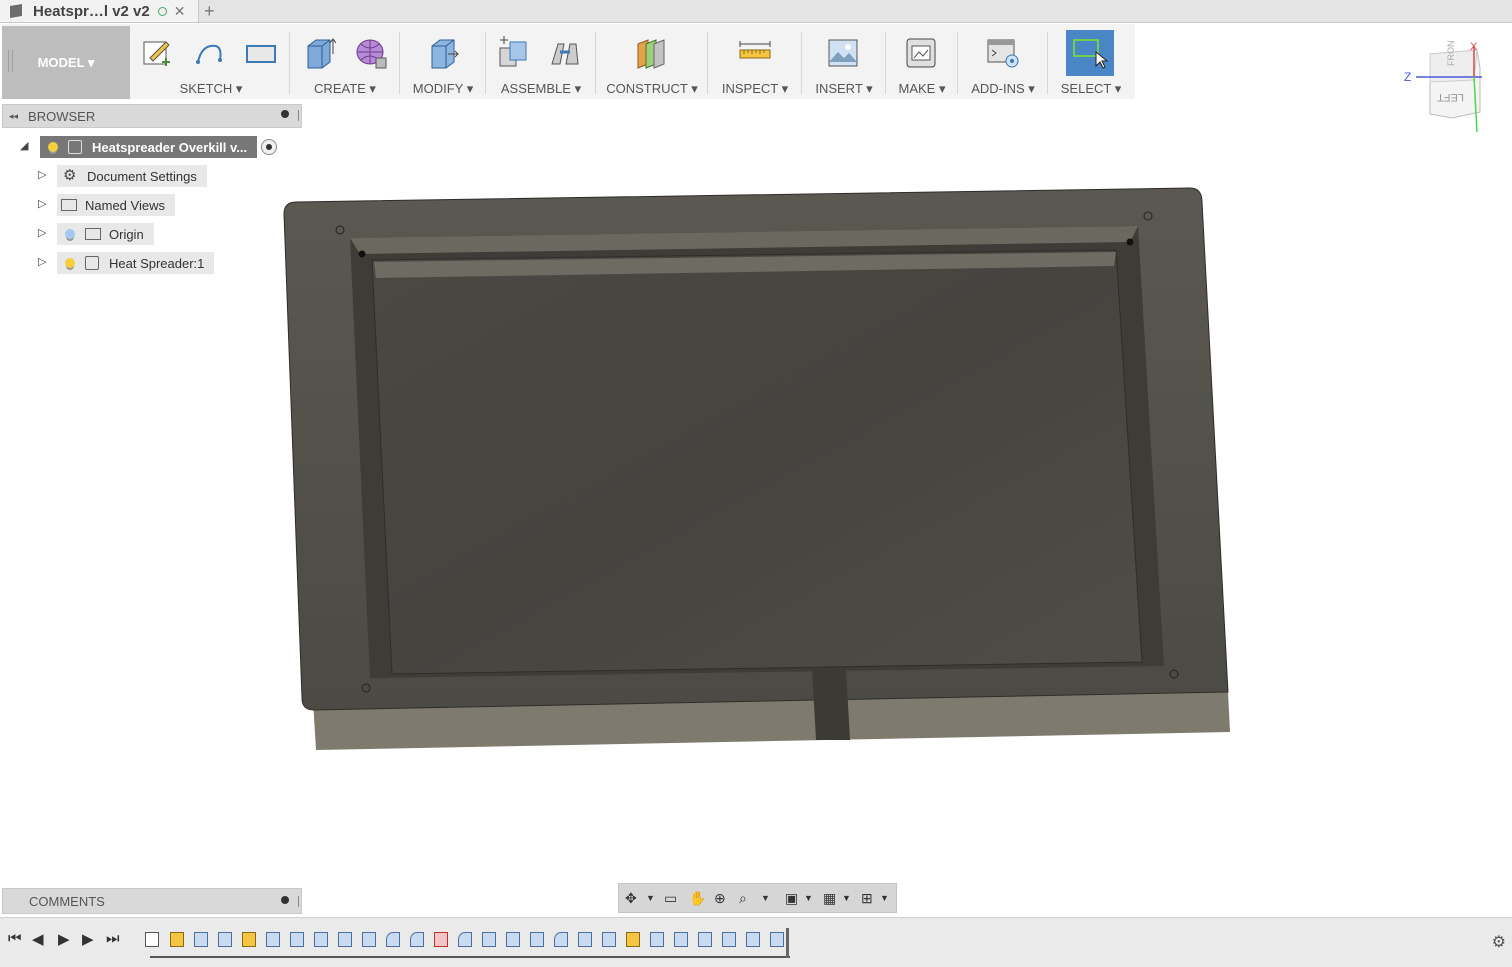 Image resolution: width=1512 pixels, height=967 pixels. What do you see at coordinates (345, 89) in the screenshot?
I see `create-menu-label: CREATE ▾` at bounding box center [345, 89].